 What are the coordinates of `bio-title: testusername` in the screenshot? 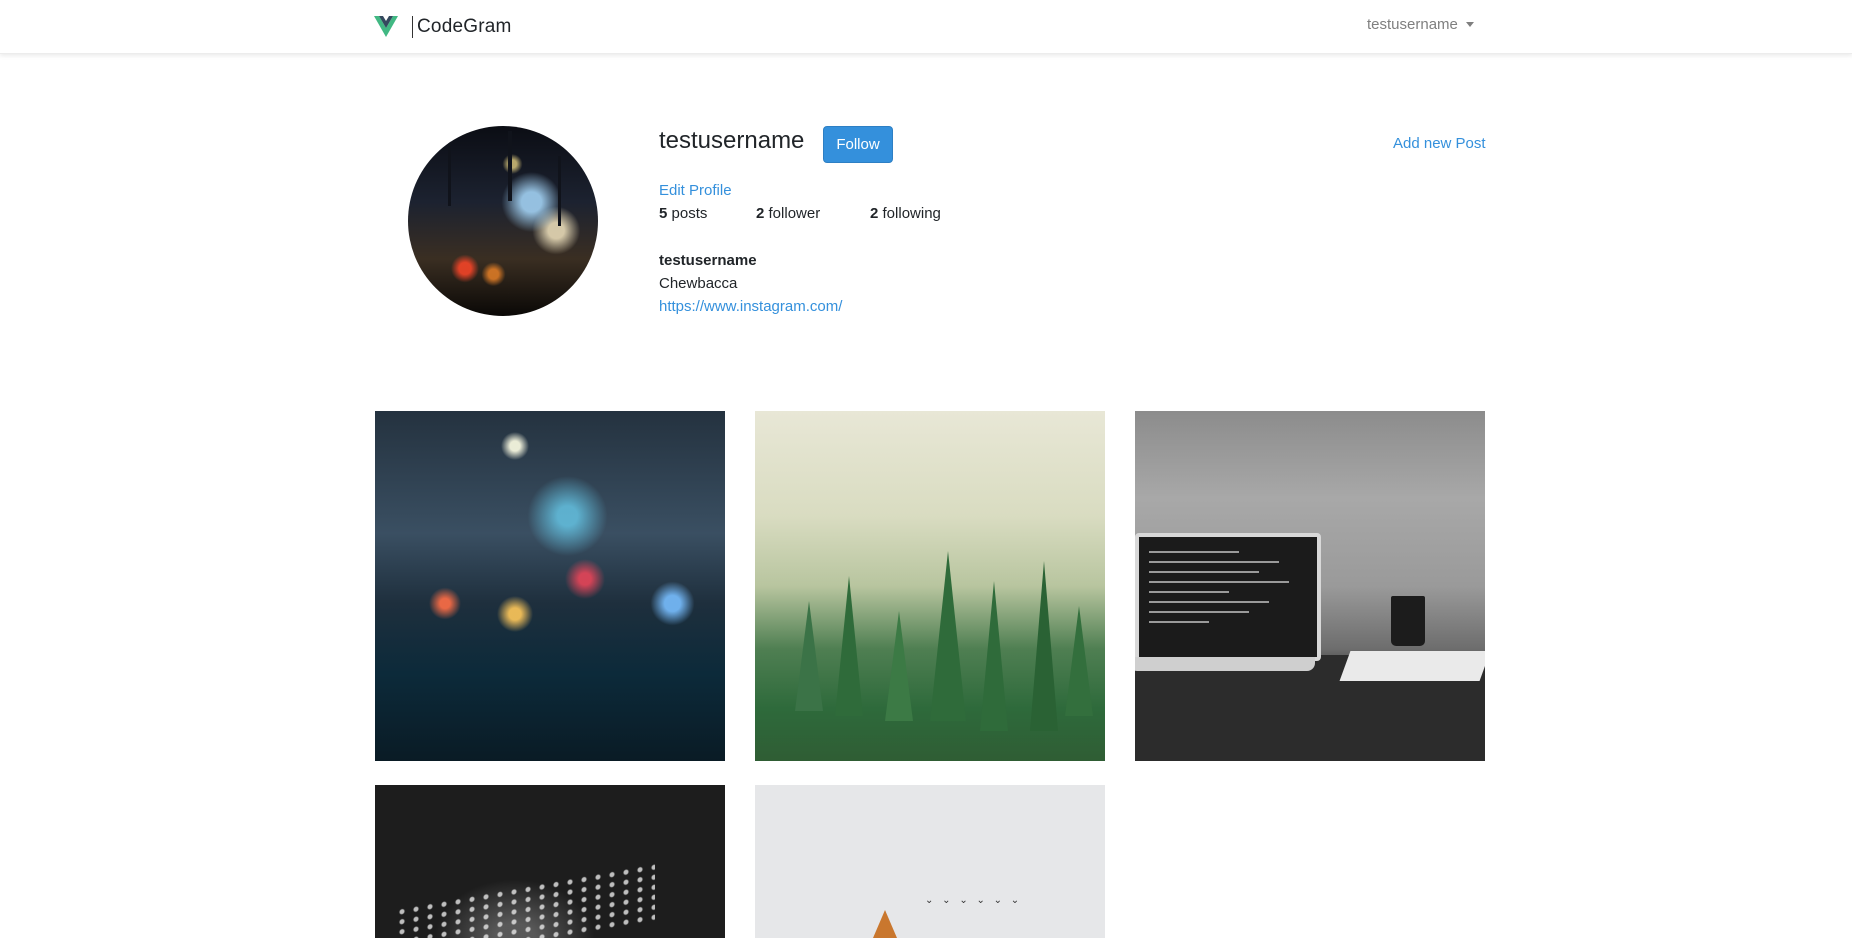 It's located at (708, 260).